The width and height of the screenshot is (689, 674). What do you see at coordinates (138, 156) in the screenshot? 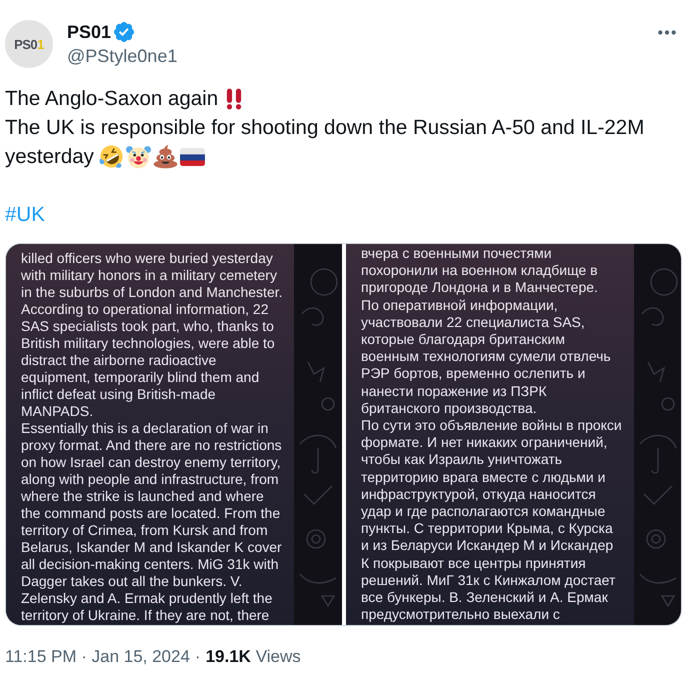
I see `clown-face-icon` at bounding box center [138, 156].